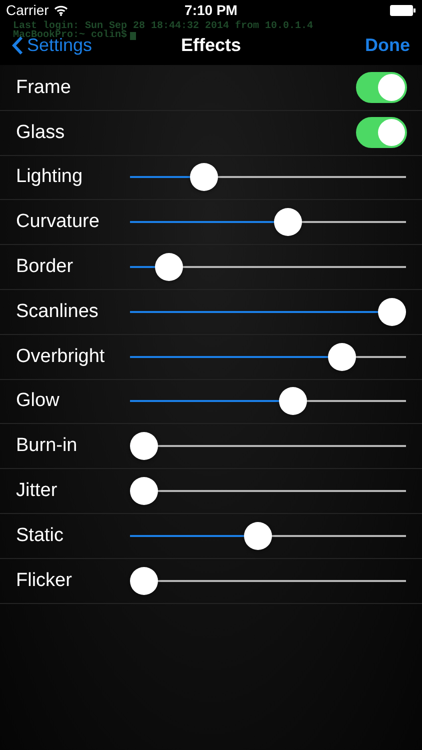  Describe the element at coordinates (387, 45) in the screenshot. I see `done-button: Done` at that location.